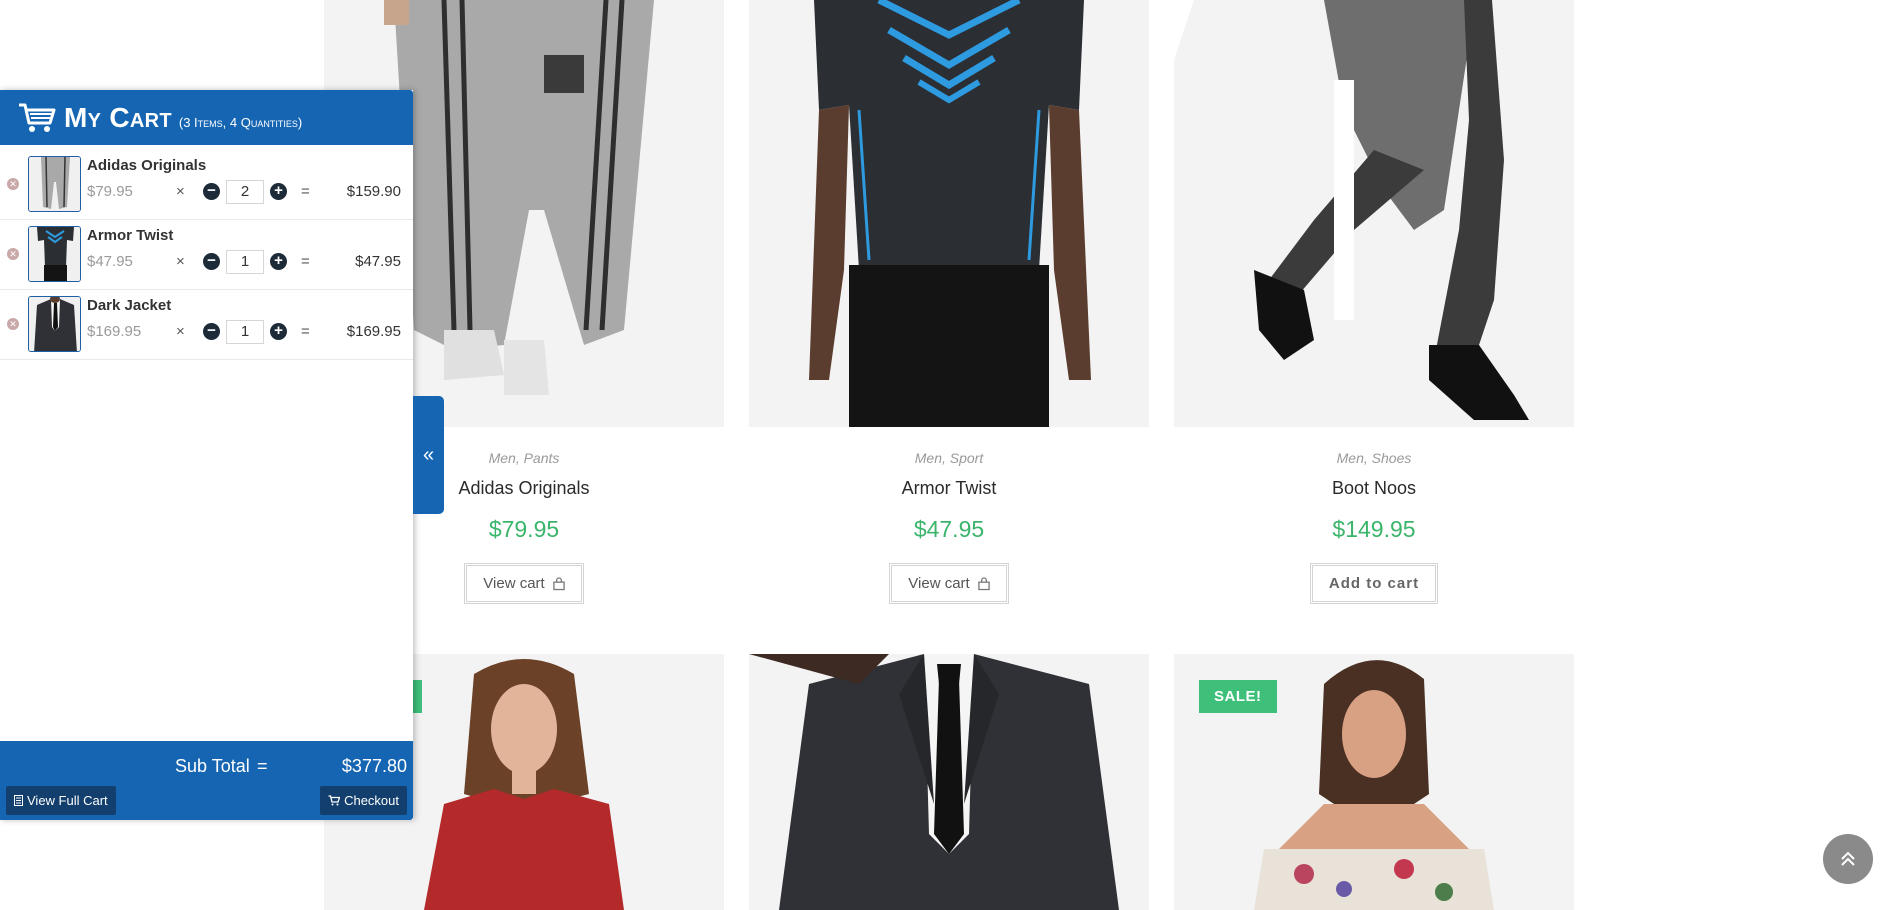 This screenshot has height=910, width=1898. Describe the element at coordinates (212, 766) in the screenshot. I see `subtotal-label: Sub Total` at that location.